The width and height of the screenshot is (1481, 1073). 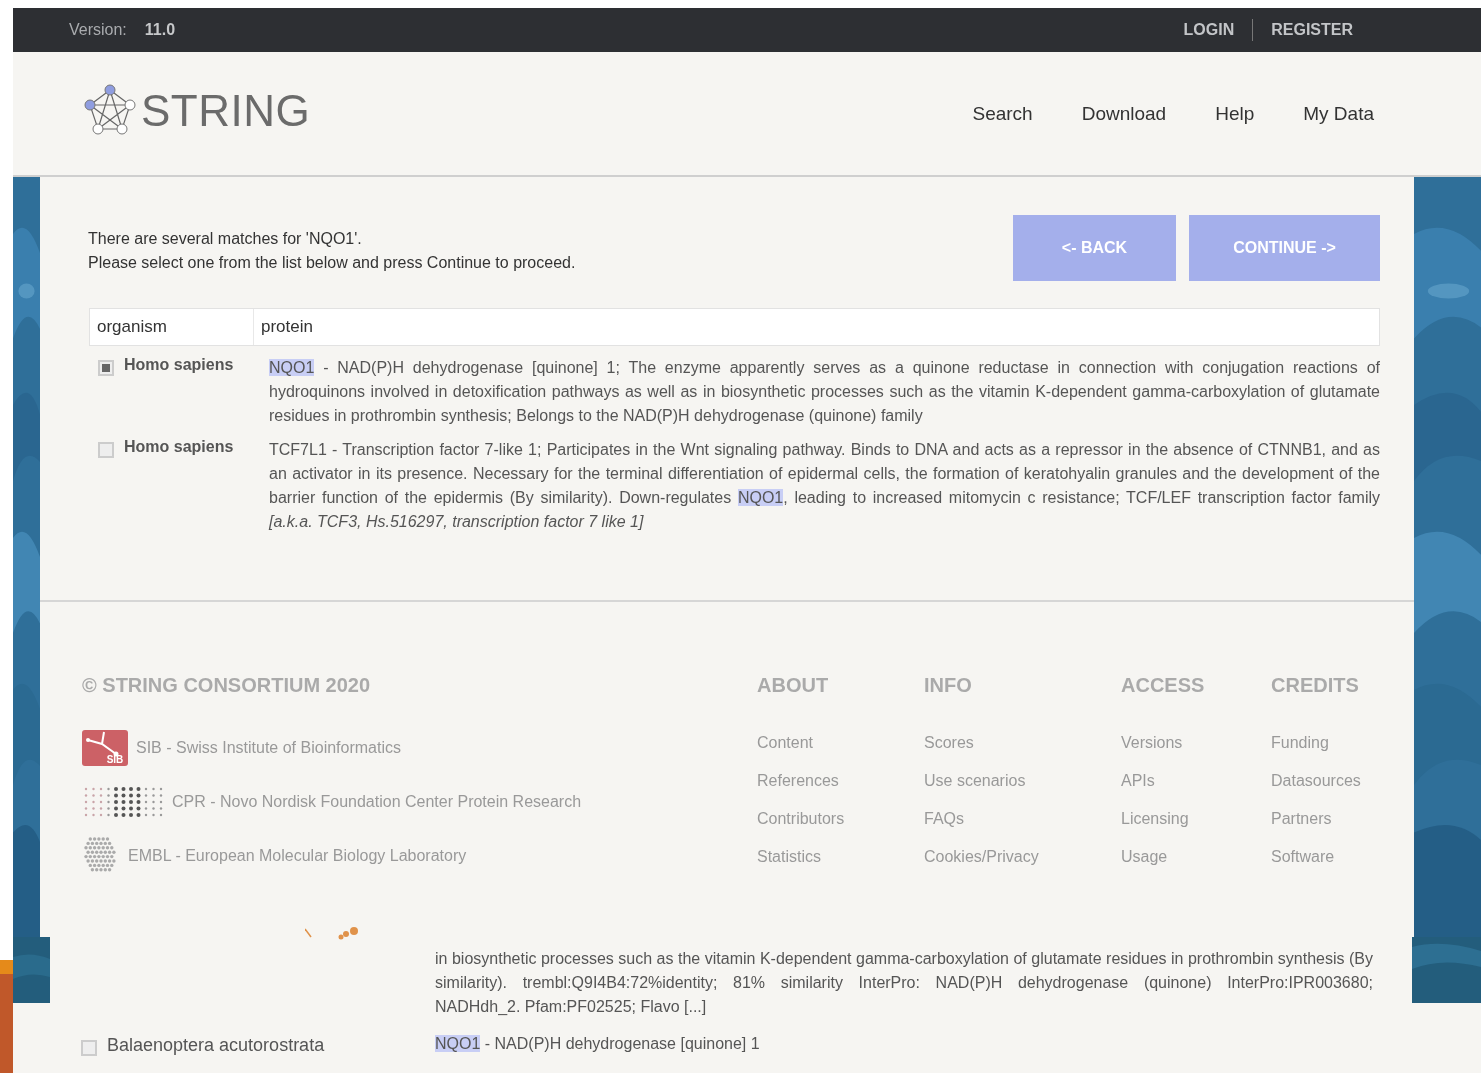 I want to click on footer-link: FAQs, so click(x=1022, y=829).